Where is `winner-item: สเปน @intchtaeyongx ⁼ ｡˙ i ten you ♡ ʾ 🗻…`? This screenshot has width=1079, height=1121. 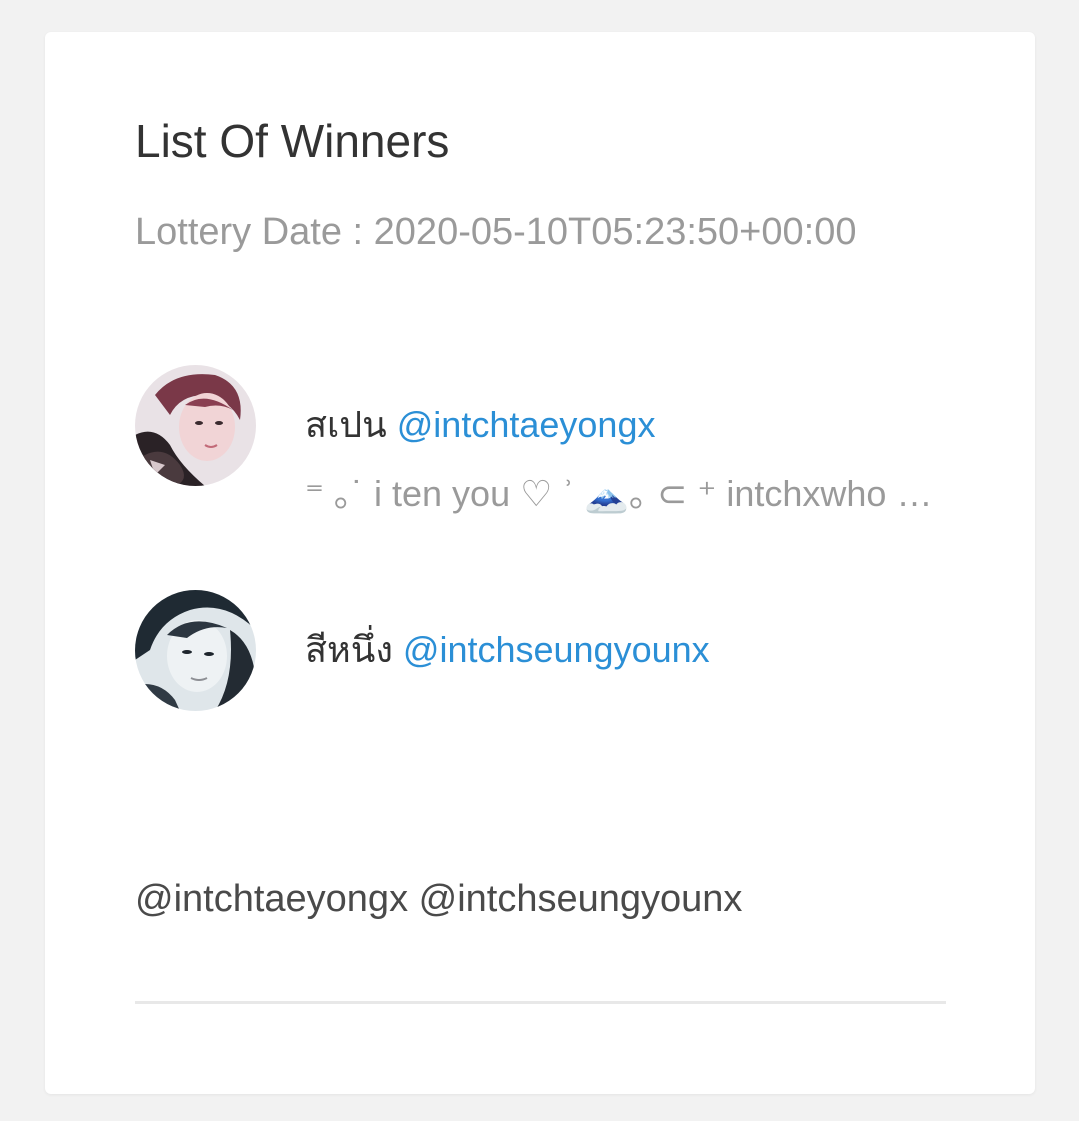
winner-item: สเปน @intchtaeyongx ⁼ ｡˙ i ten you ♡ ʾ 🗻… is located at coordinates (545, 439).